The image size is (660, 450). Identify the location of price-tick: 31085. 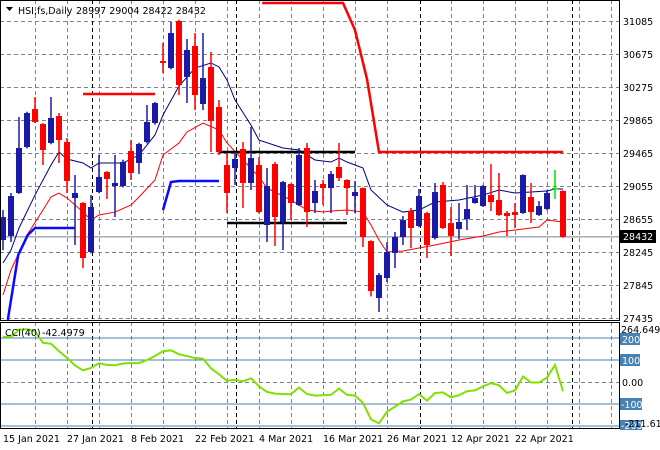
(638, 22).